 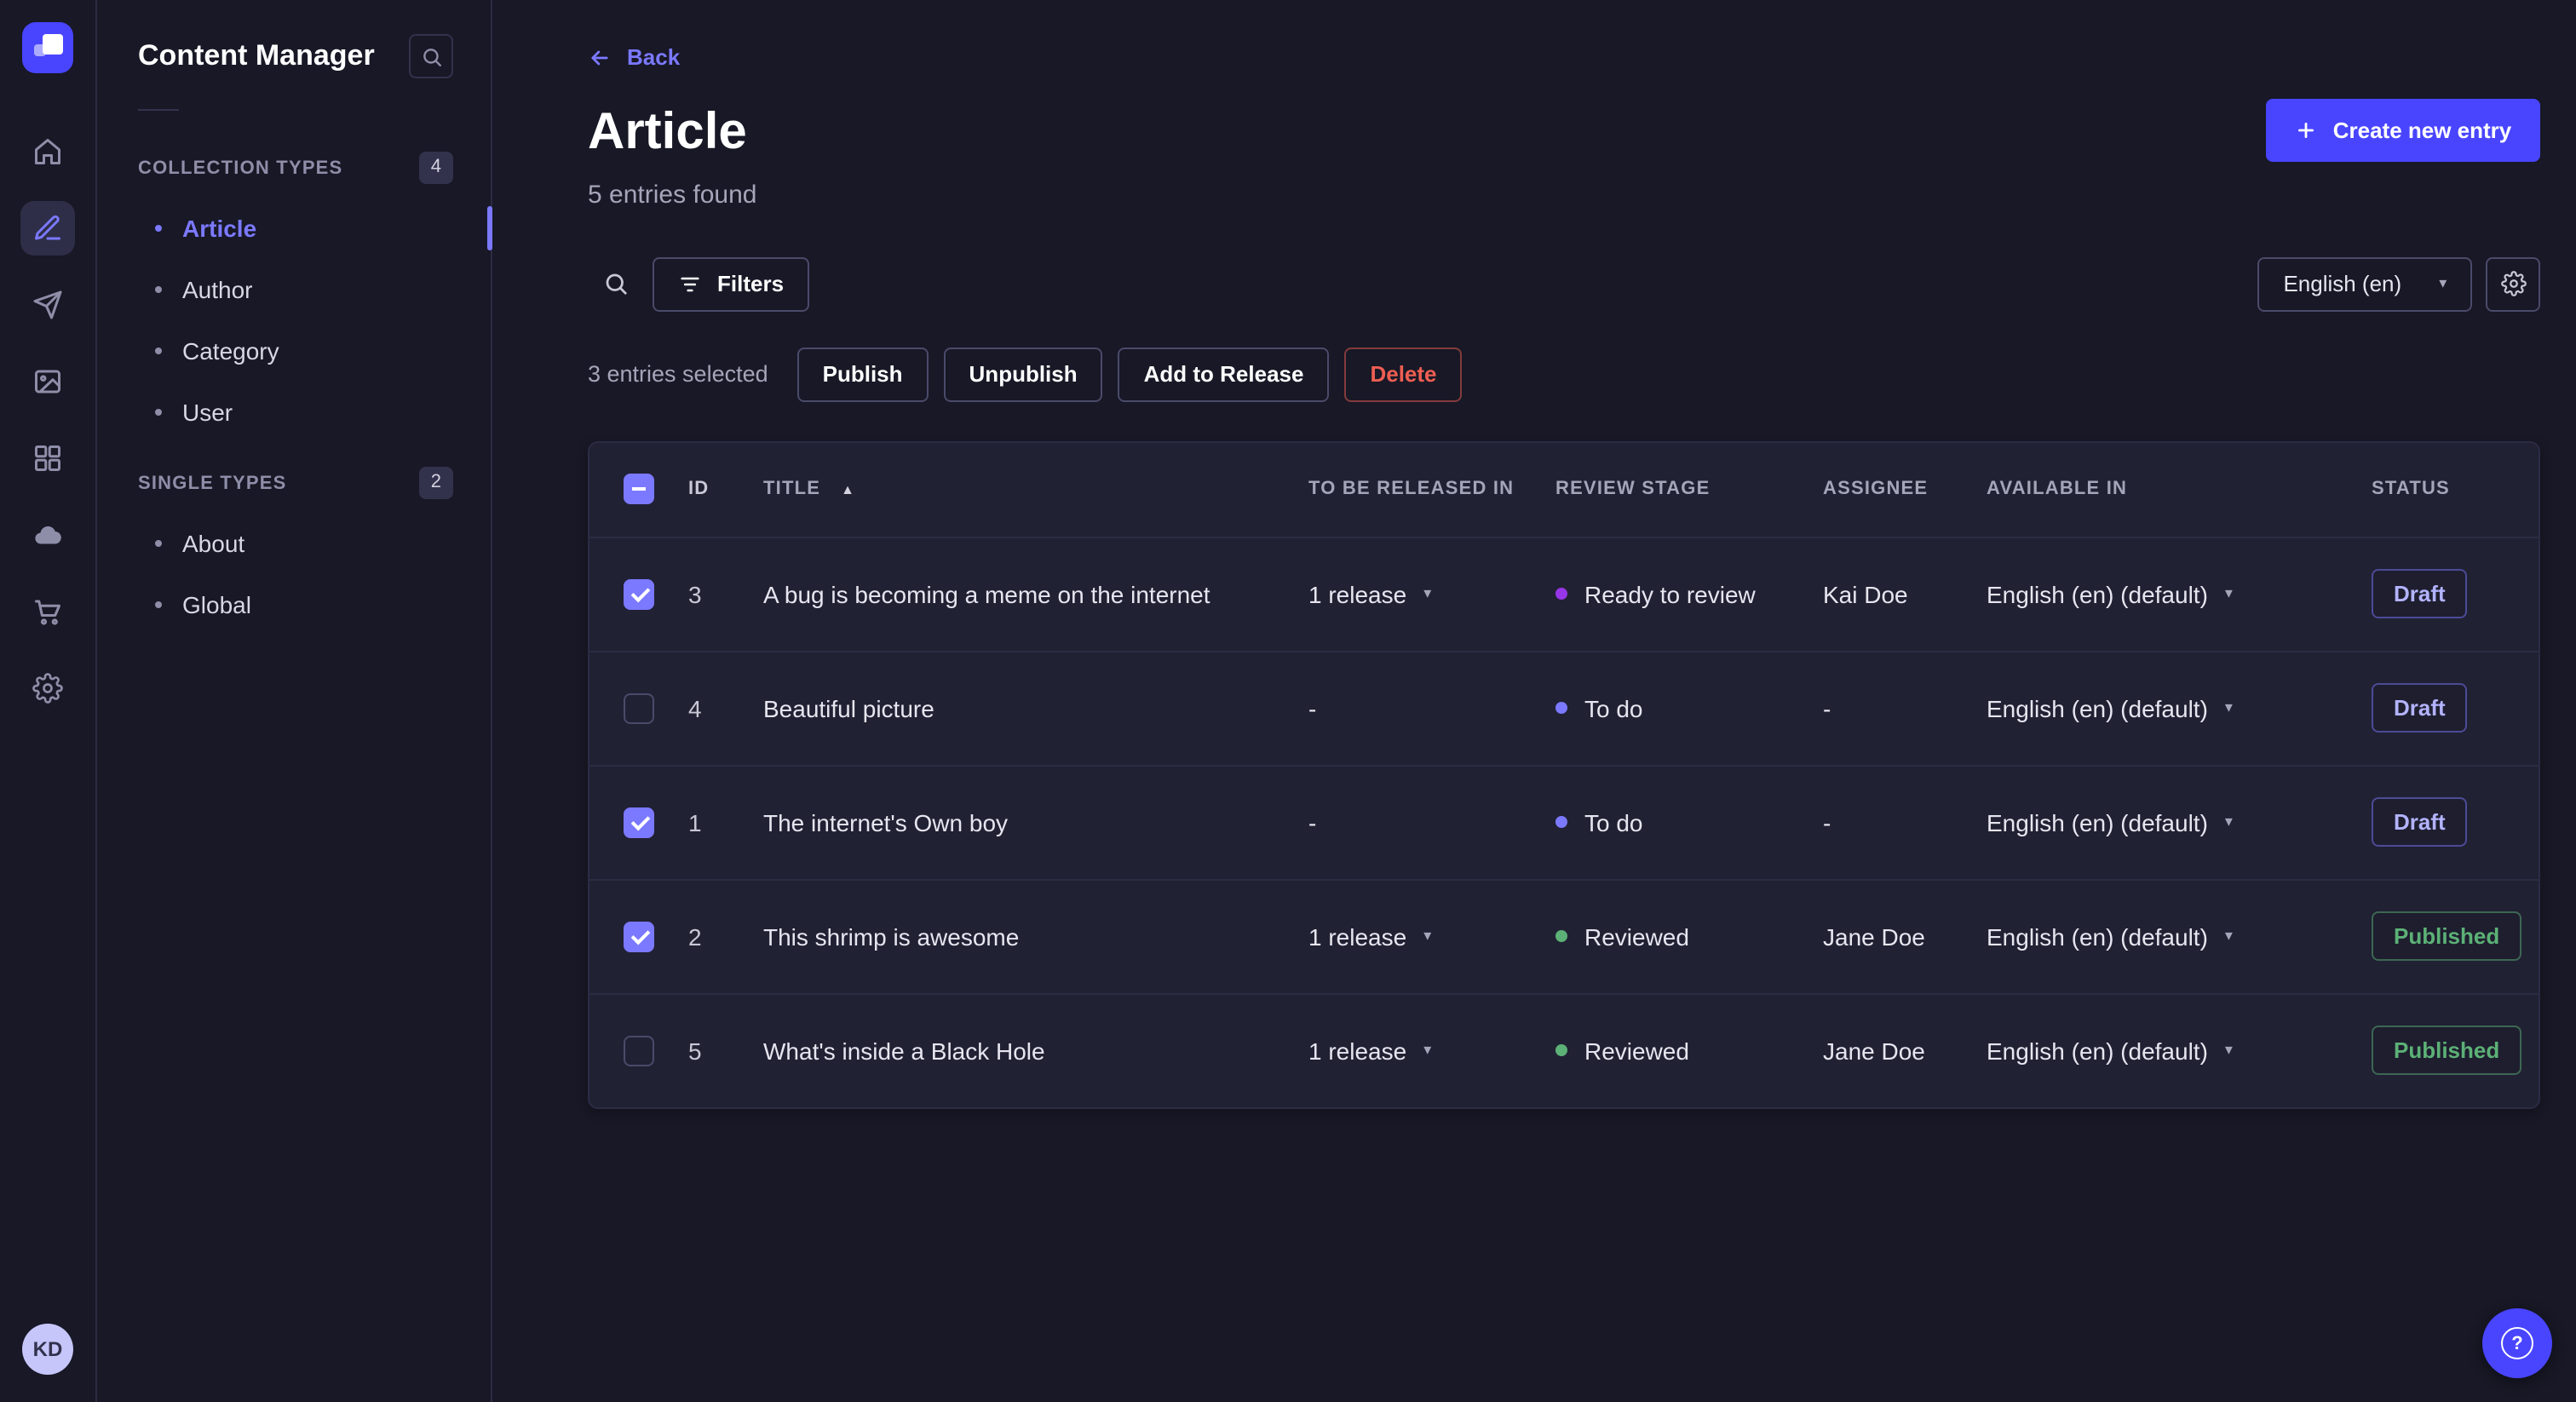 What do you see at coordinates (849, 707) in the screenshot?
I see `cell-title: Beautiful picture` at bounding box center [849, 707].